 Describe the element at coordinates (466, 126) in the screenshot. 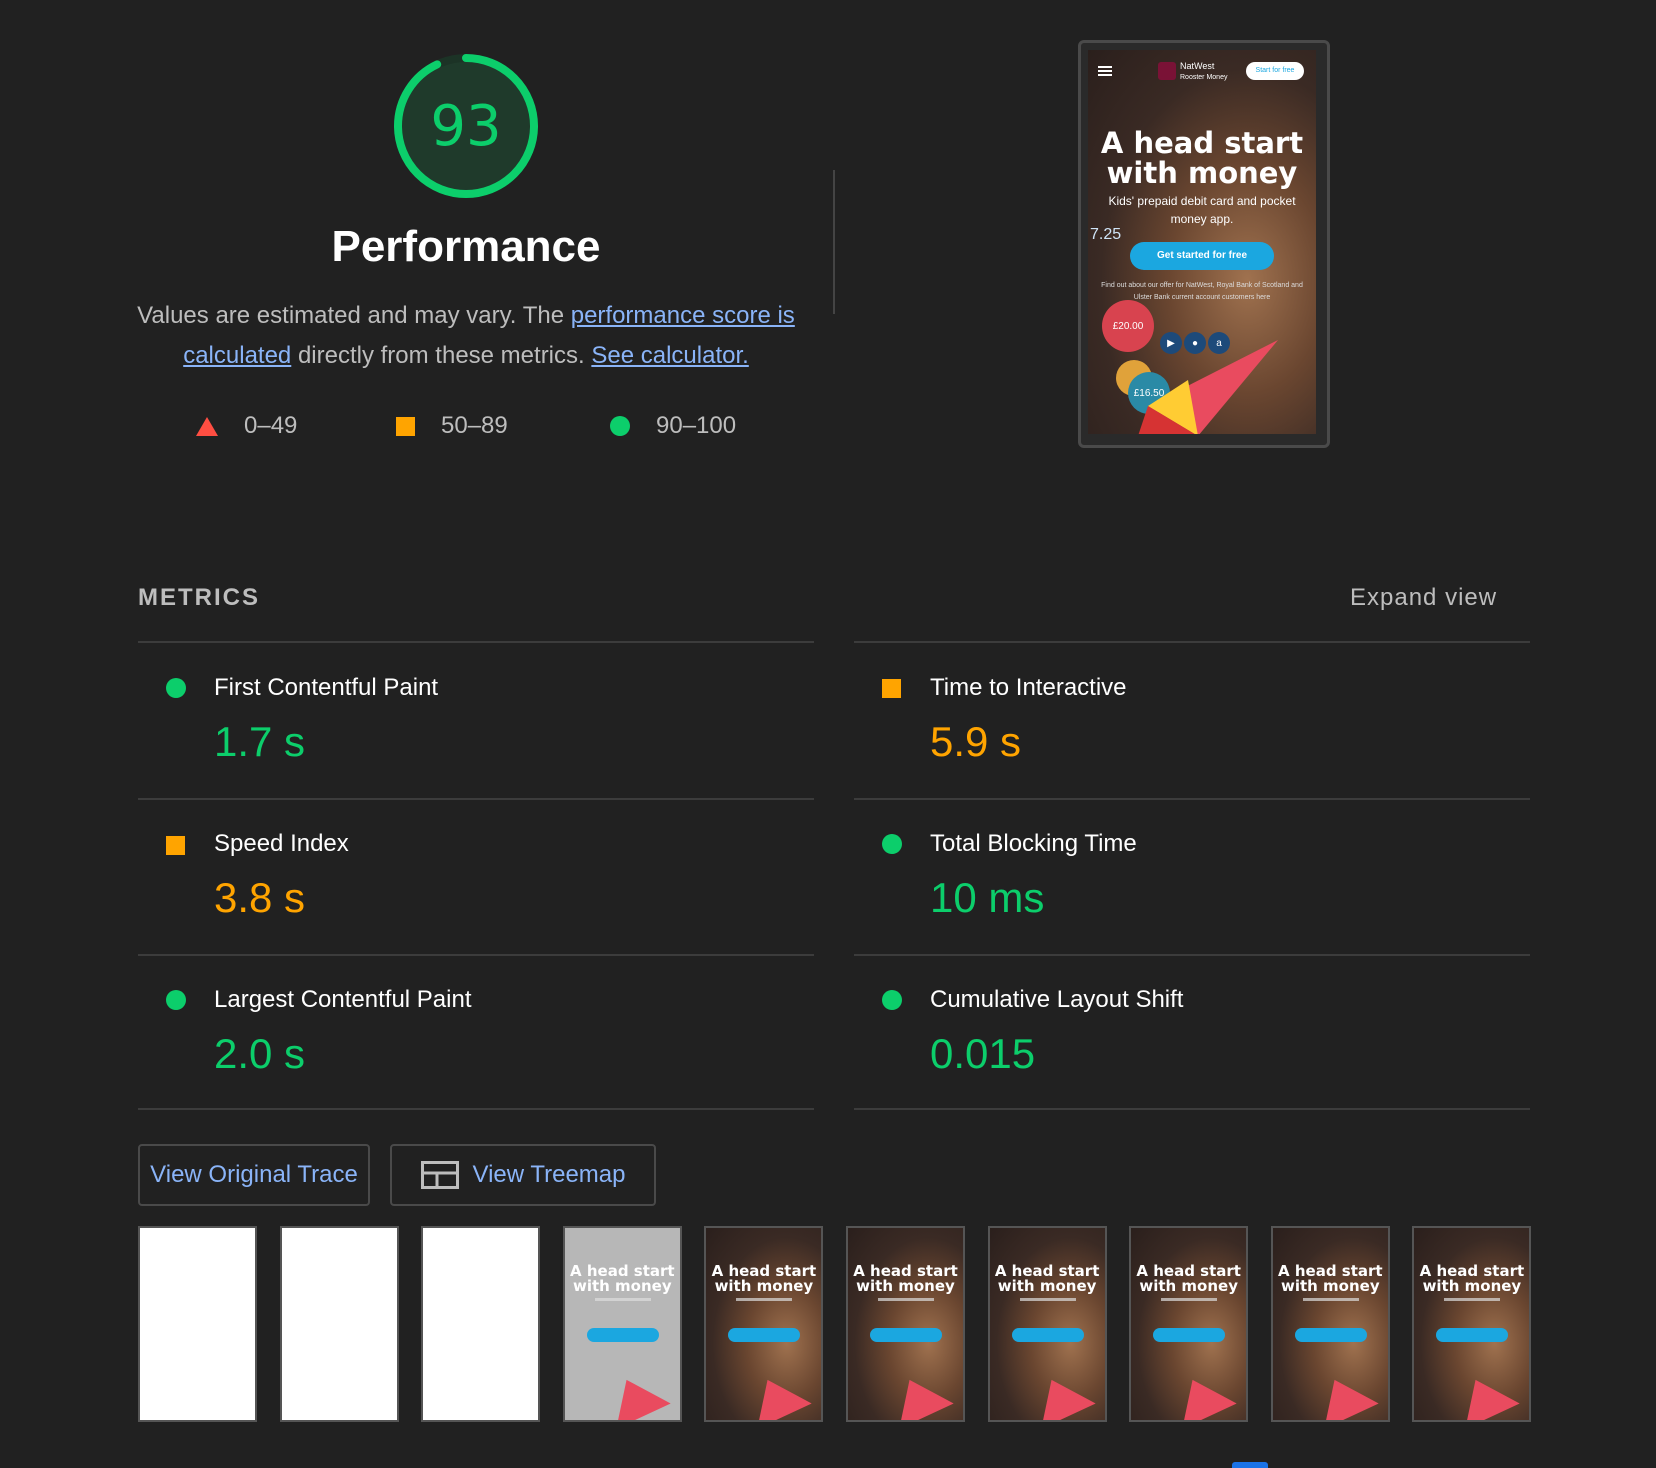

I see `score-value: 93` at that location.